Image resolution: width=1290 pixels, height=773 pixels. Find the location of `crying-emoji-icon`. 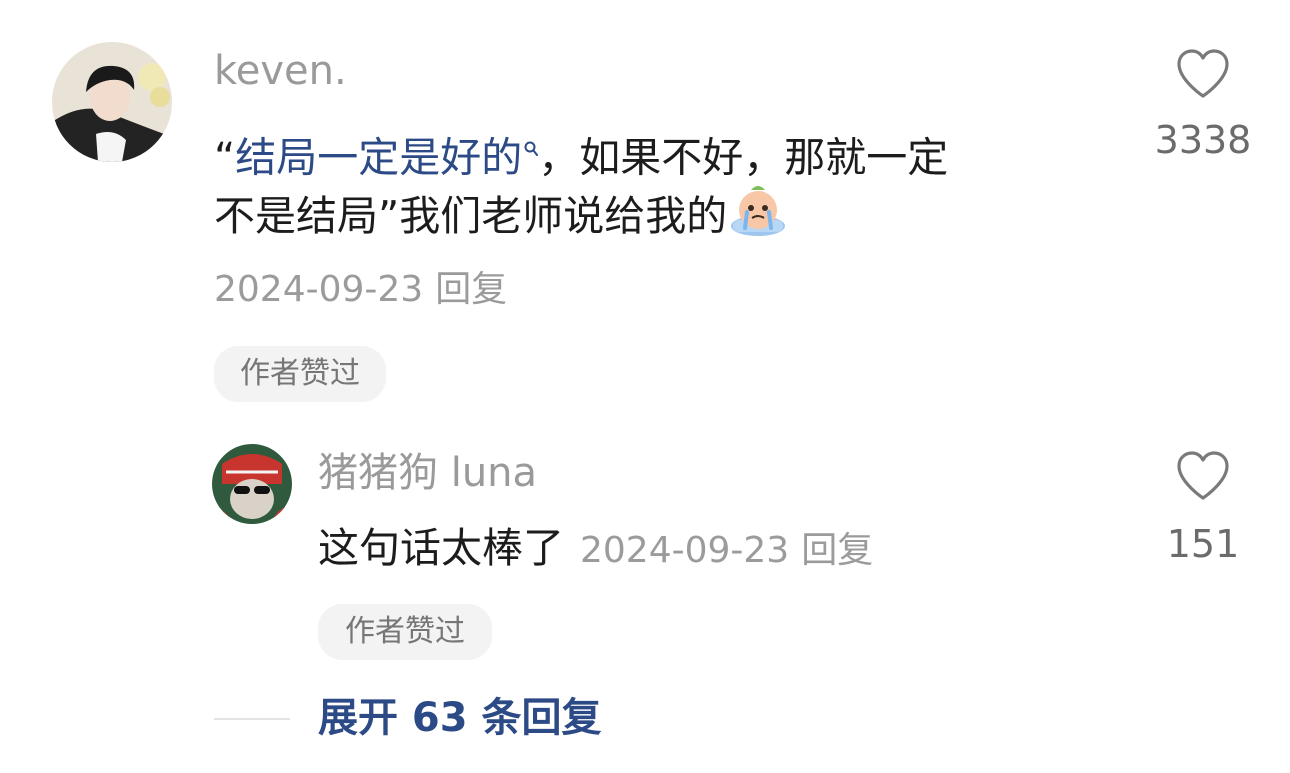

crying-emoji-icon is located at coordinates (758, 219).